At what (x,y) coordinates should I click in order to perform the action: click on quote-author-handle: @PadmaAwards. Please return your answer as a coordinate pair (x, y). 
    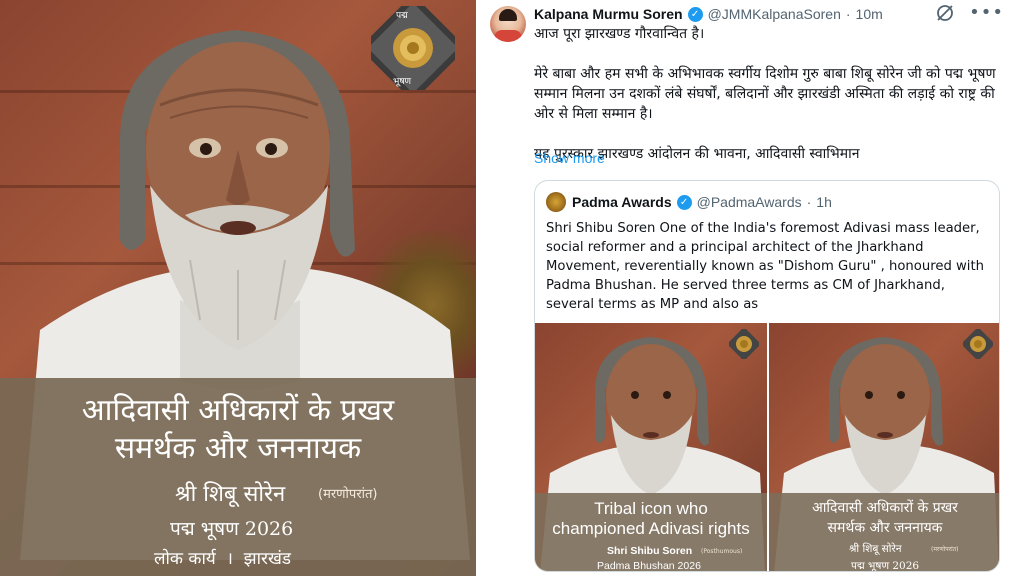
    Looking at the image, I should click on (749, 202).